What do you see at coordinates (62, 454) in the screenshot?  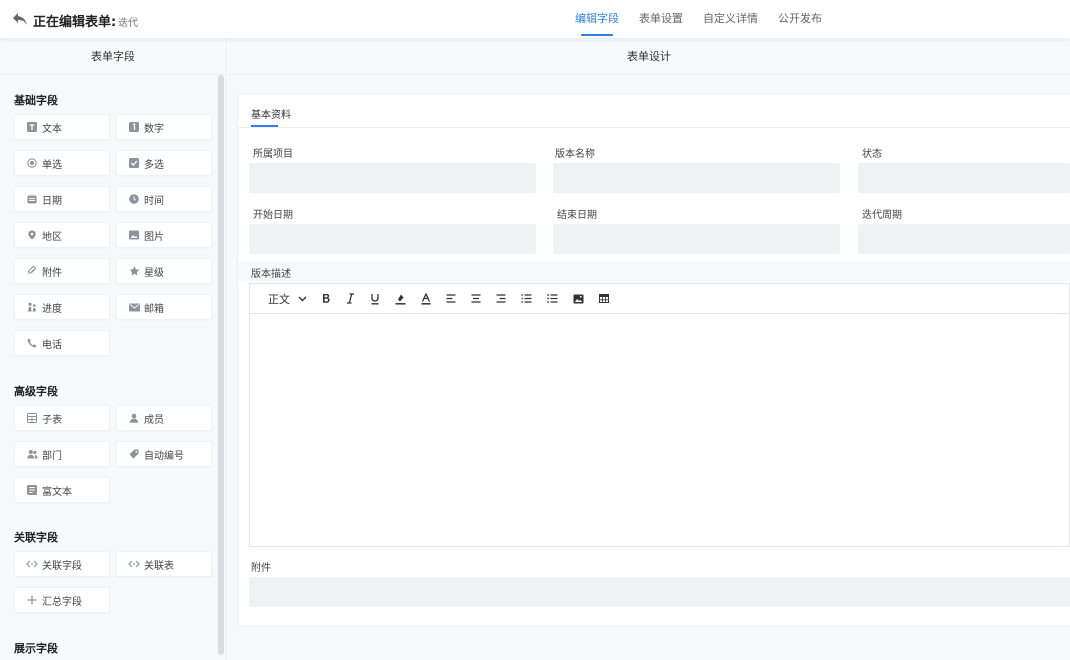 I see `field-department: 部门` at bounding box center [62, 454].